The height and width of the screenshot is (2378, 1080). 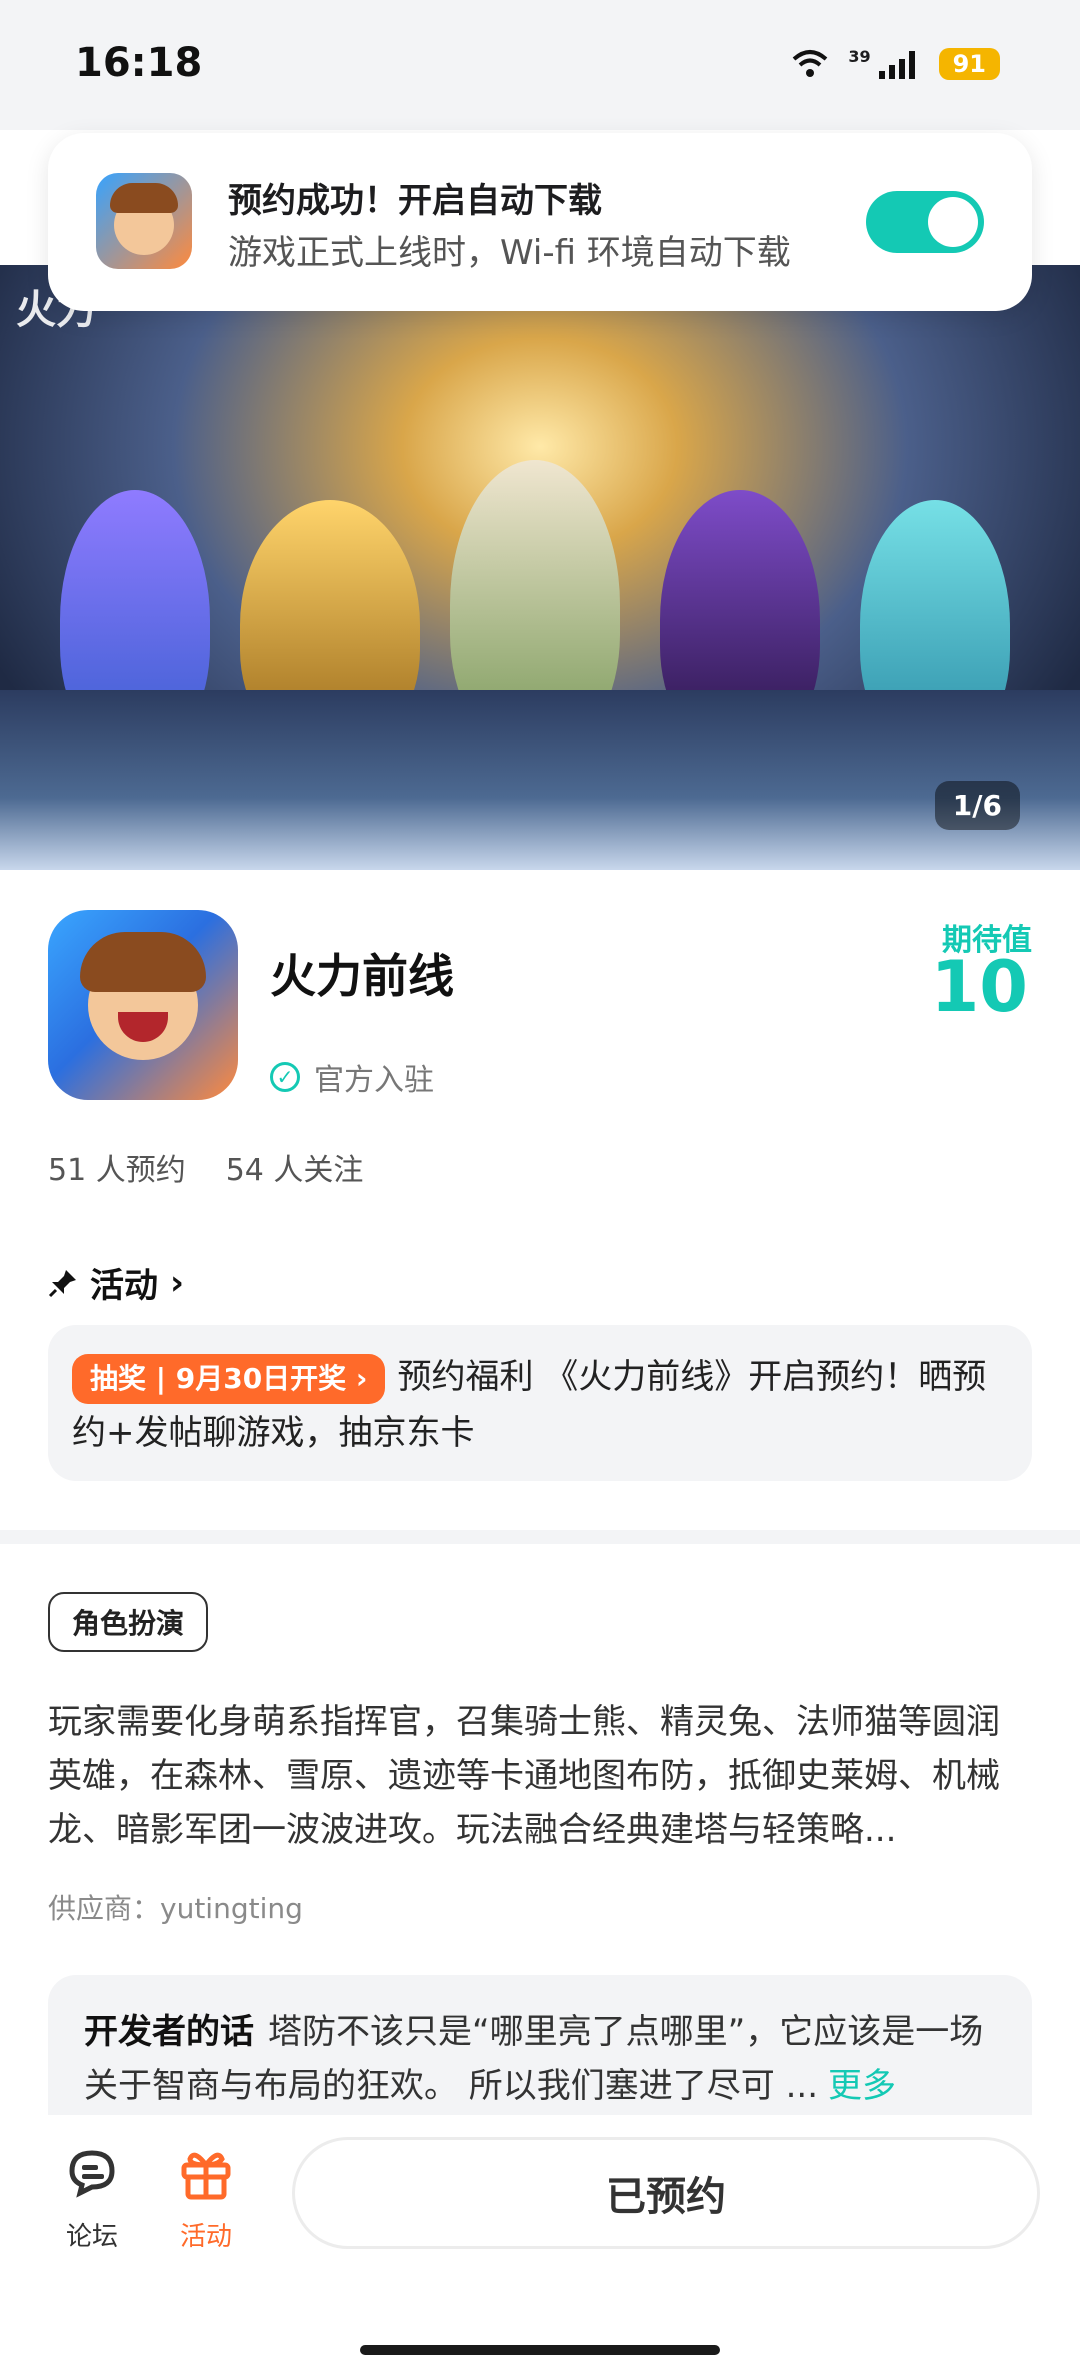 I want to click on verified-badge: ✓ 官方入驻, so click(x=352, y=1077).